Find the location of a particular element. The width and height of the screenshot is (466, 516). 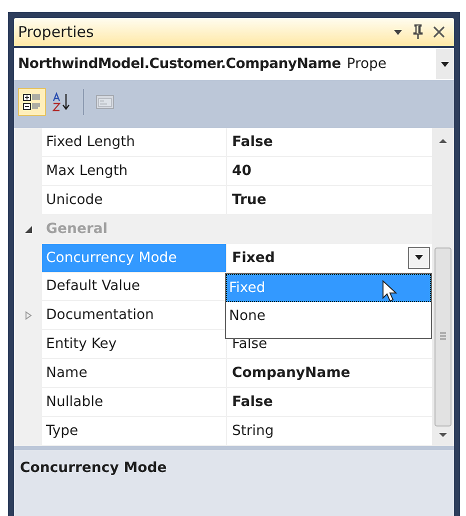

categorized-view-icon is located at coordinates (32, 102).